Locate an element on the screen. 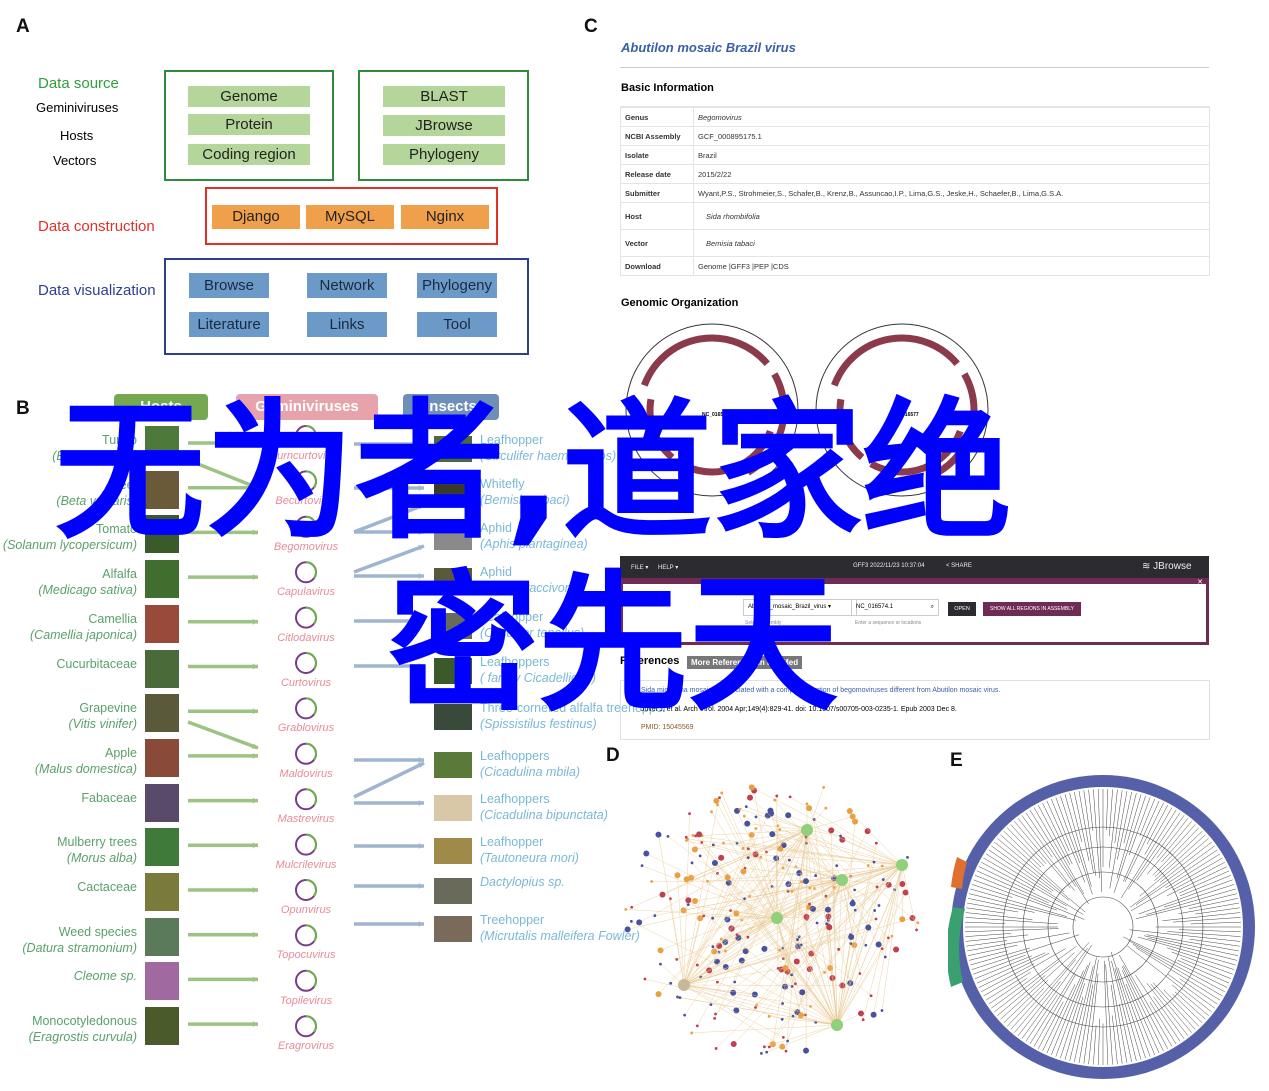  search-icon: ⌕ is located at coordinates (932, 607).